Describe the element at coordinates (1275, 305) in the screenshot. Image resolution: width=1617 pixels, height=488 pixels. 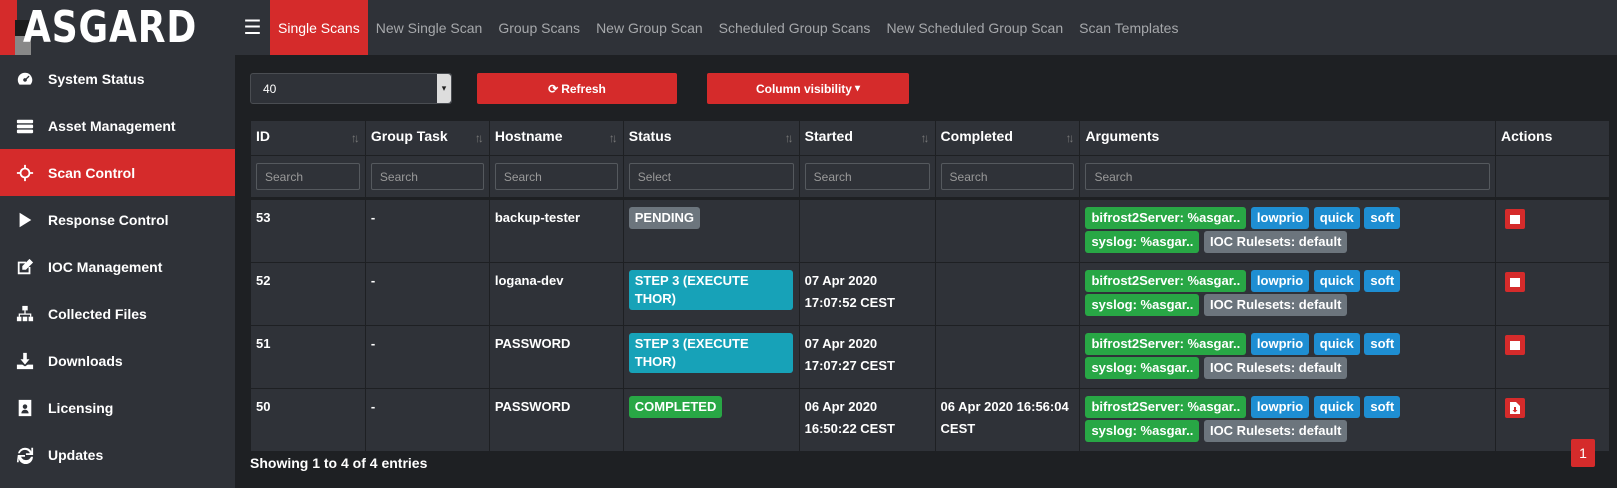
I see `argument-badge: IOC Rulesets: default` at that location.